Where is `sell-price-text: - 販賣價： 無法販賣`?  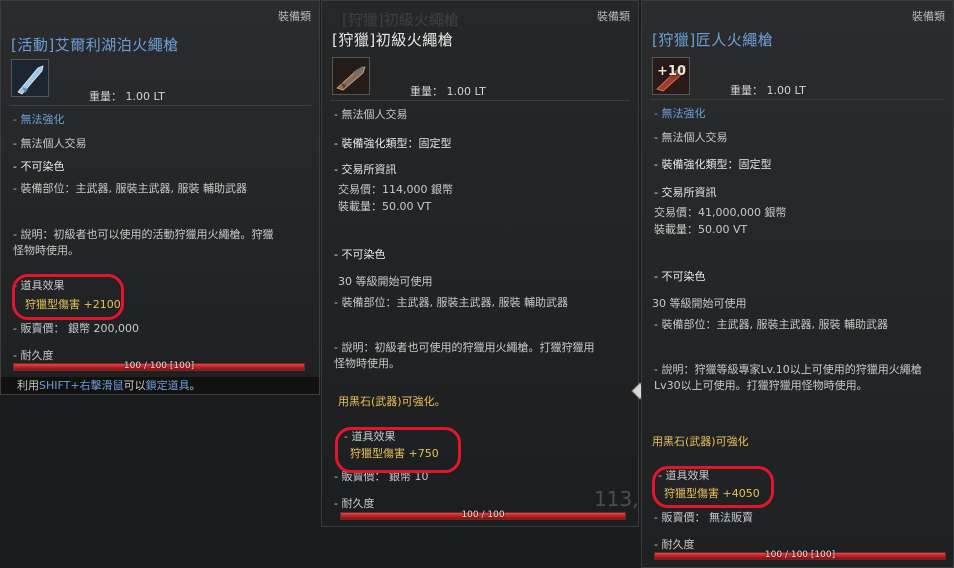 sell-price-text: - 販賣價： 無法販賣 is located at coordinates (703, 517).